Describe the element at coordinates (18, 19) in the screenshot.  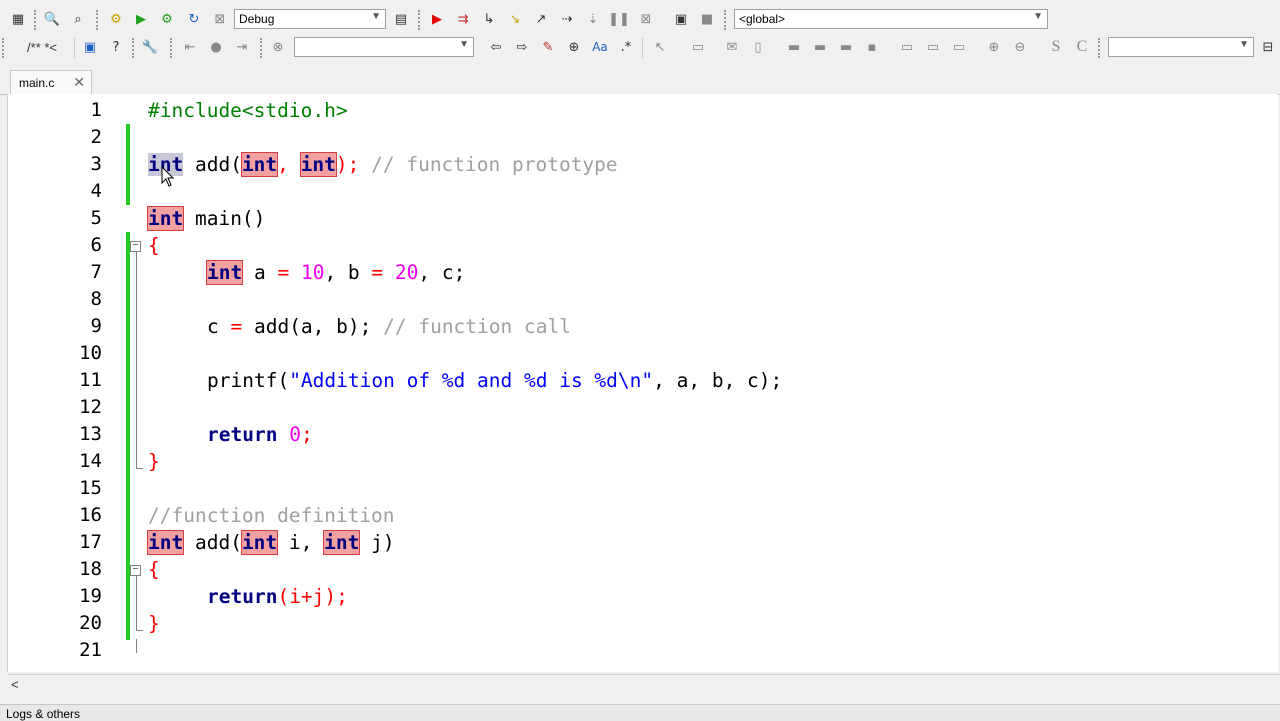
I see `package-icon: ▦` at that location.